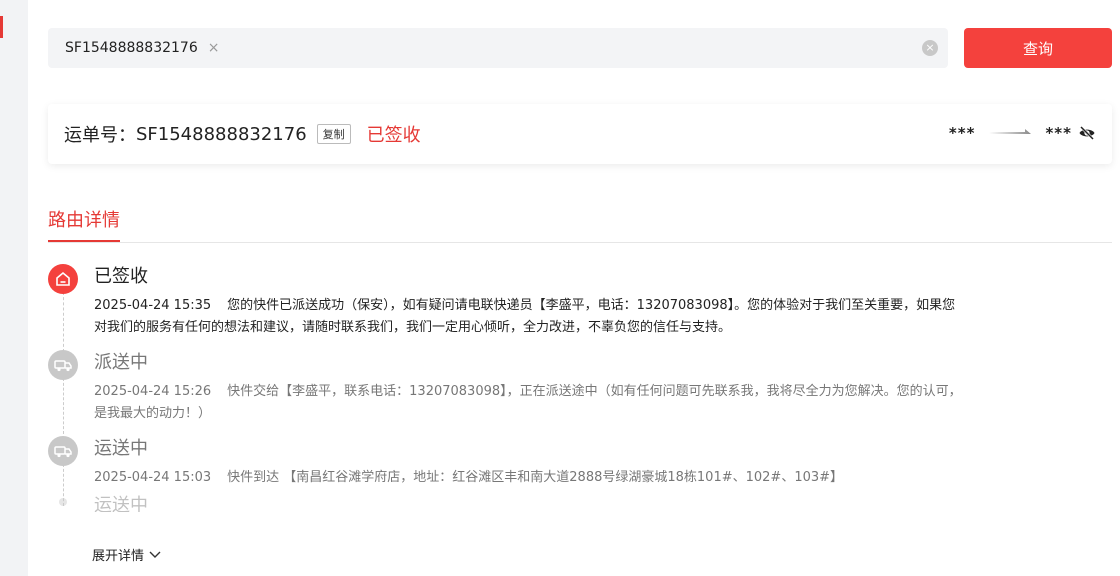 Image resolution: width=1120 pixels, height=576 pixels. I want to click on waybill-label: 运单号：, so click(100, 135).